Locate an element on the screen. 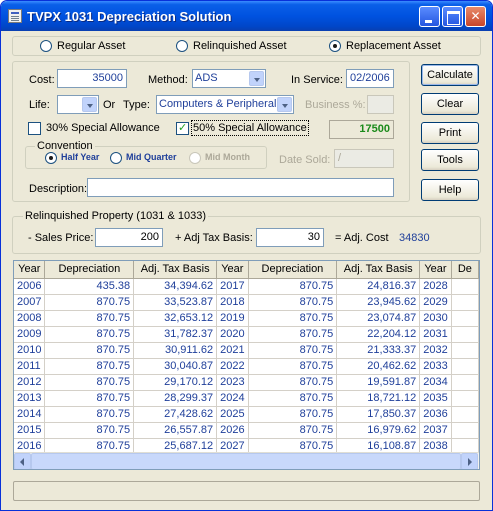 The height and width of the screenshot is (511, 493). type-select: Computers & Peripheral(5 is located at coordinates (225, 104).